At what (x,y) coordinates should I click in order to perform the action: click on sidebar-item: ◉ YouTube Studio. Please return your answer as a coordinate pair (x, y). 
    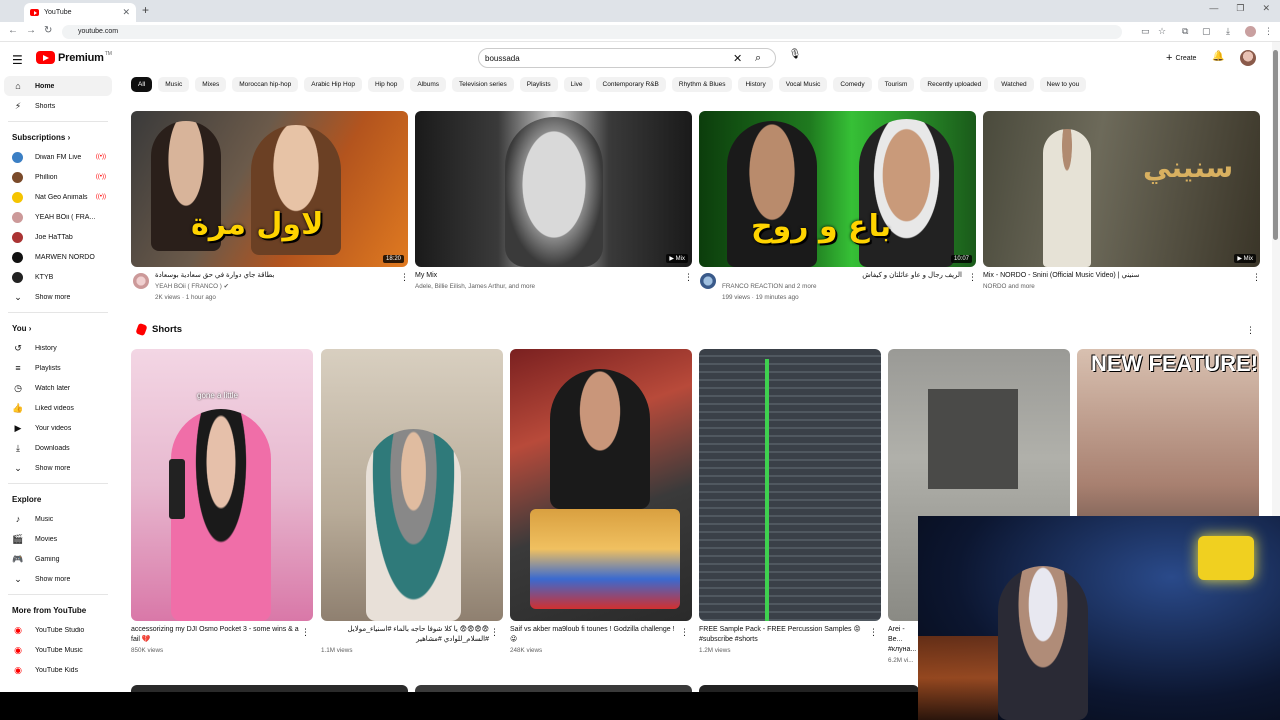
    Looking at the image, I should click on (58, 630).